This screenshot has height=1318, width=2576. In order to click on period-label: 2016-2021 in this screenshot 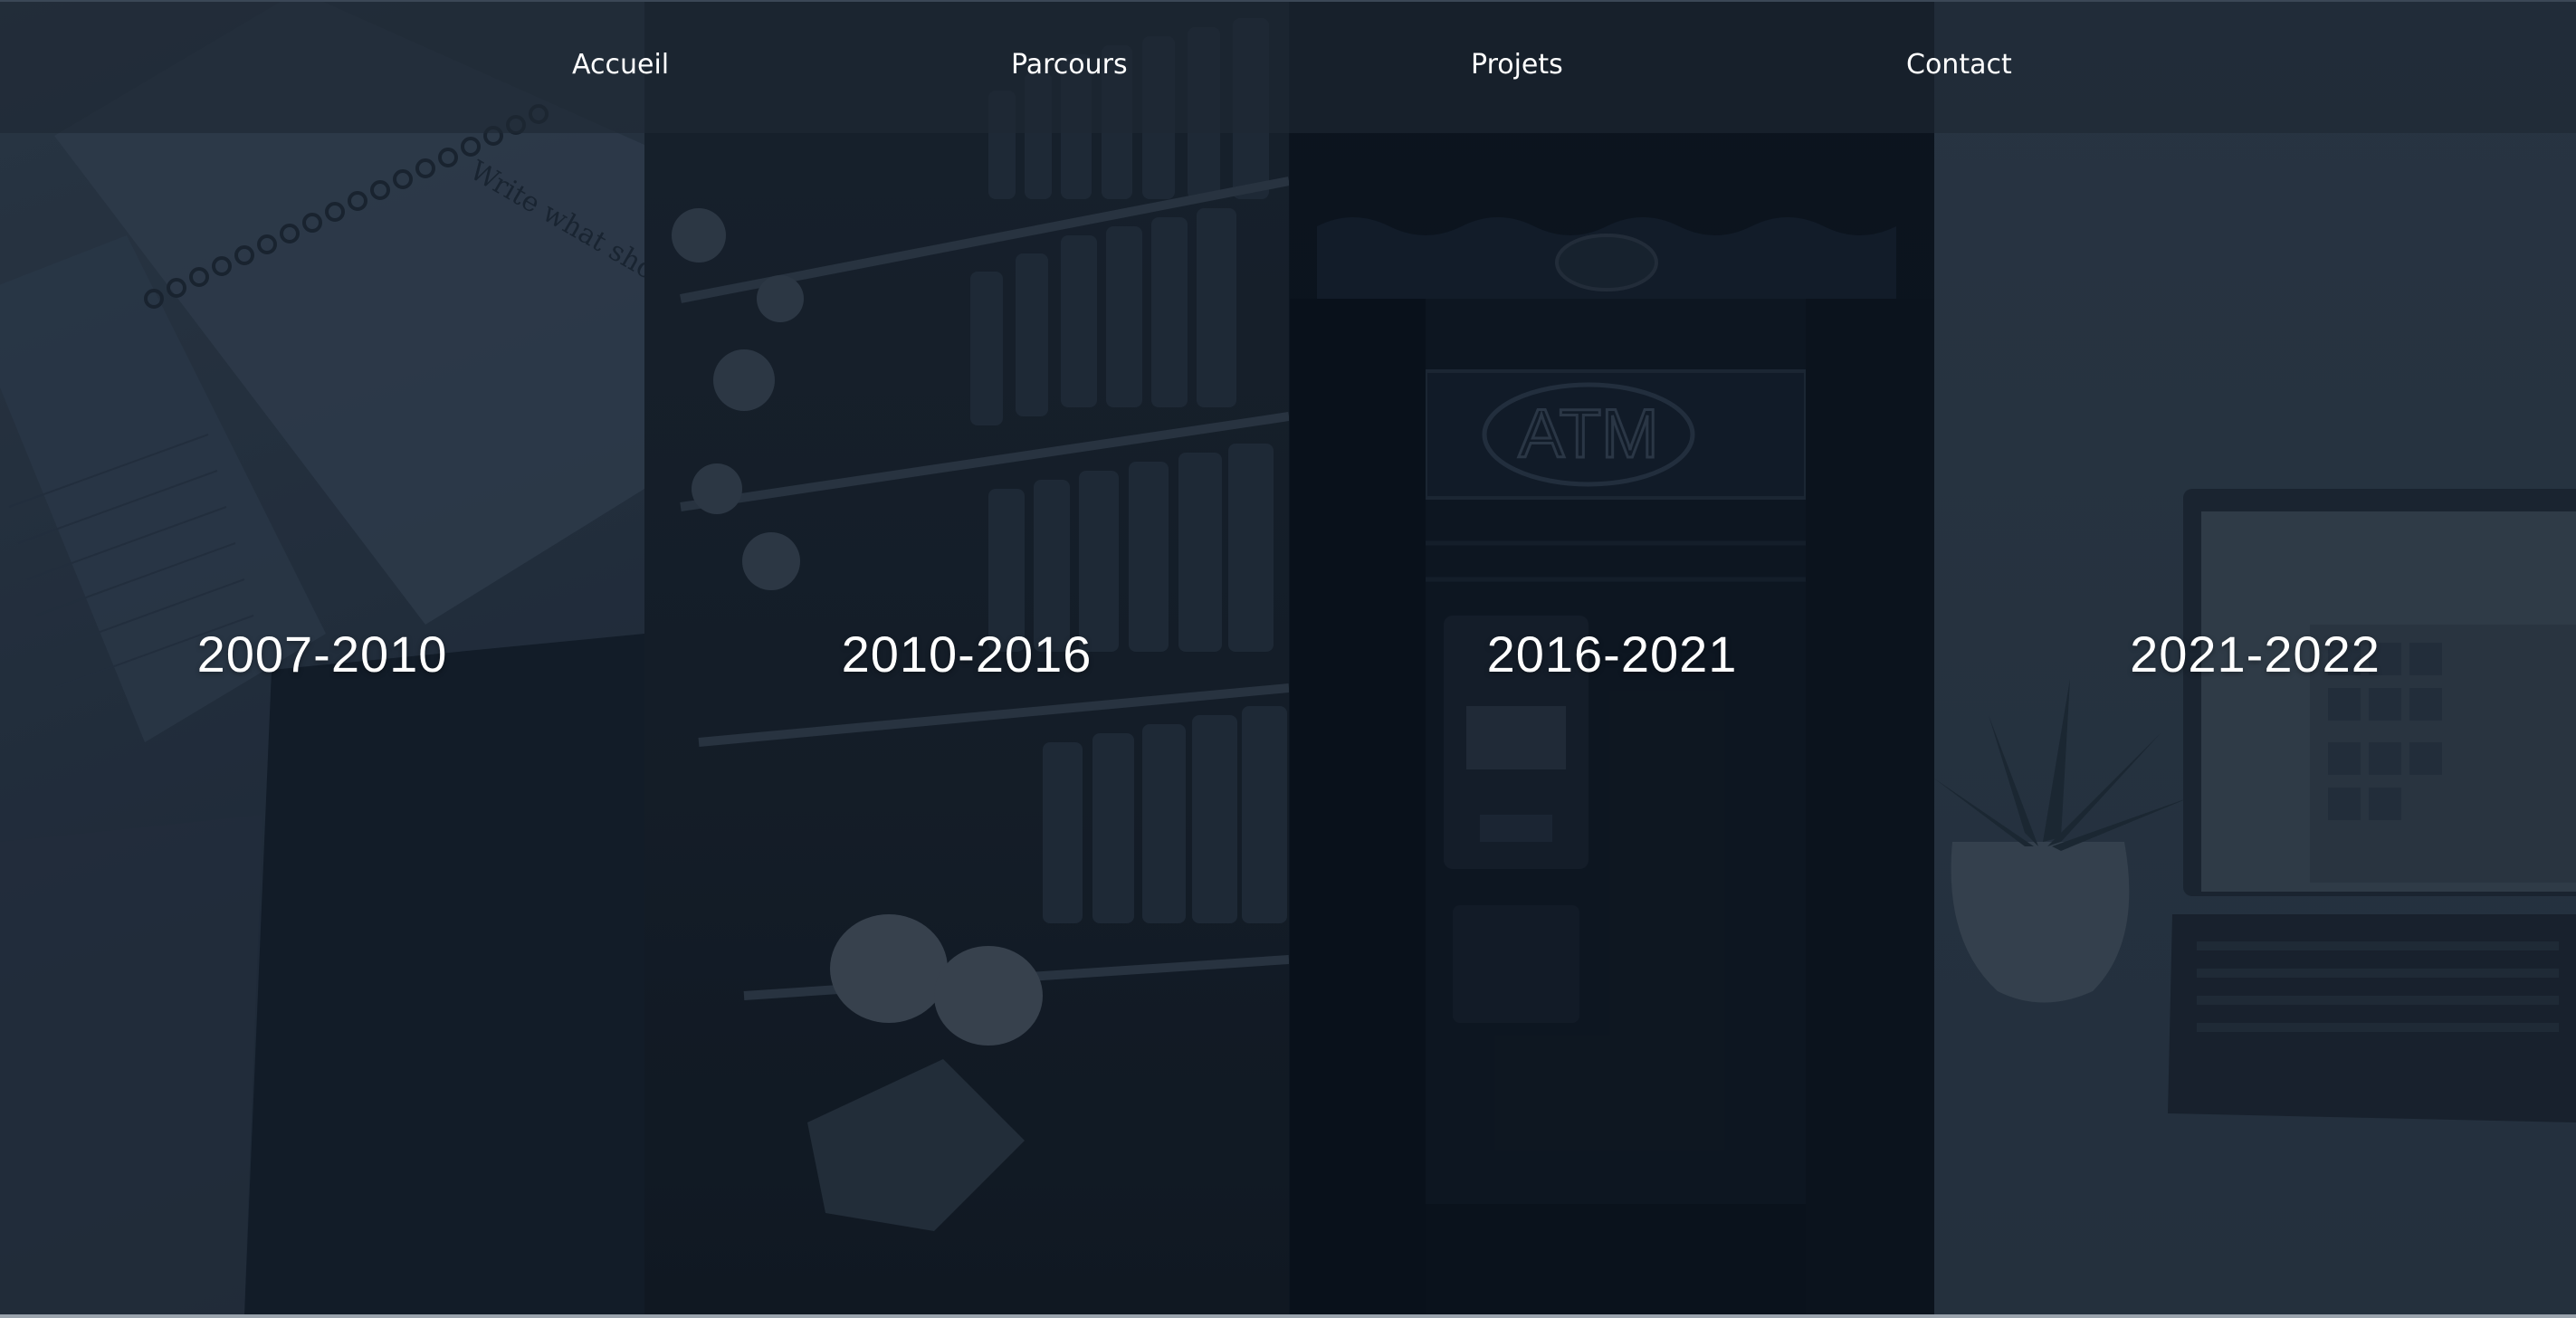, I will do `click(1612, 654)`.